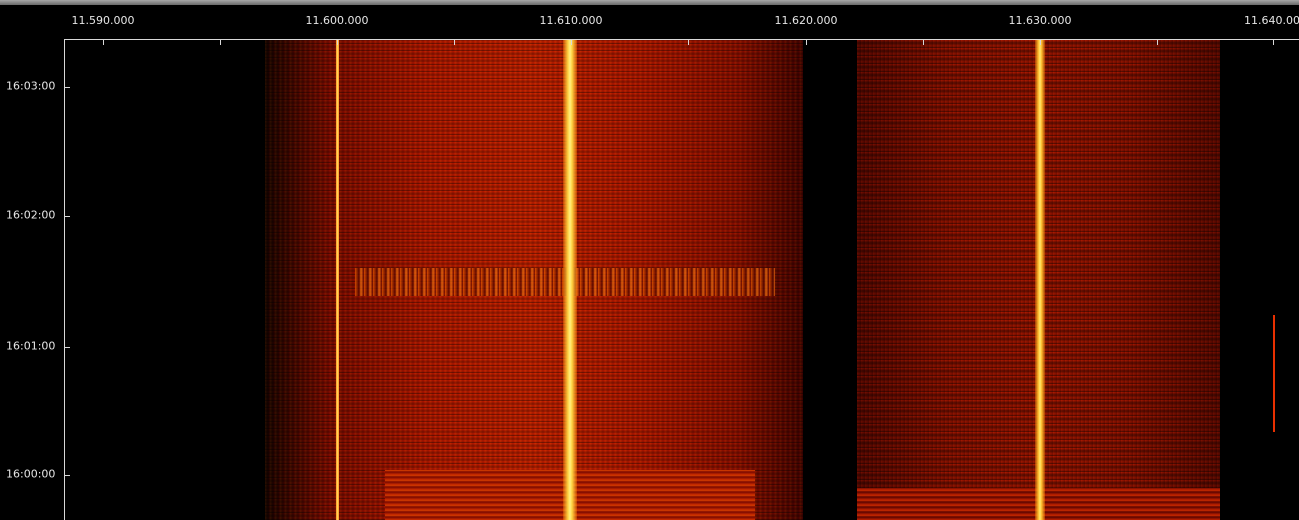 This screenshot has width=1299, height=520. Describe the element at coordinates (31, 474) in the screenshot. I see `time-label: 16:00:00` at that location.